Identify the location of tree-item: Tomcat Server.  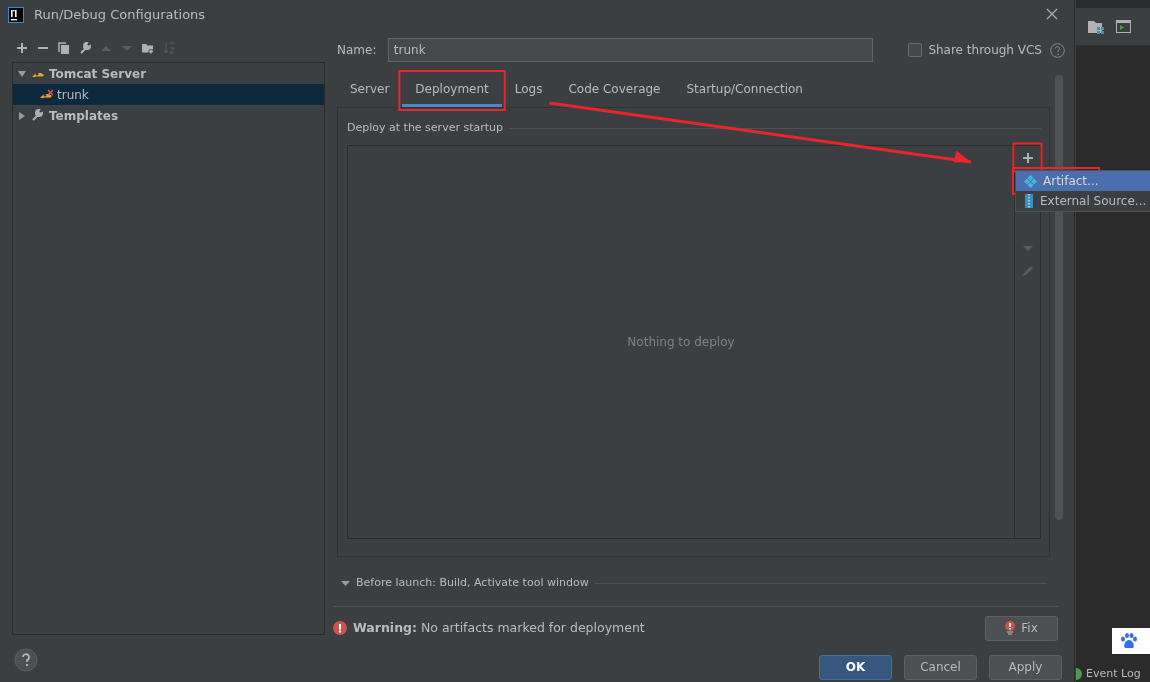
(168, 73).